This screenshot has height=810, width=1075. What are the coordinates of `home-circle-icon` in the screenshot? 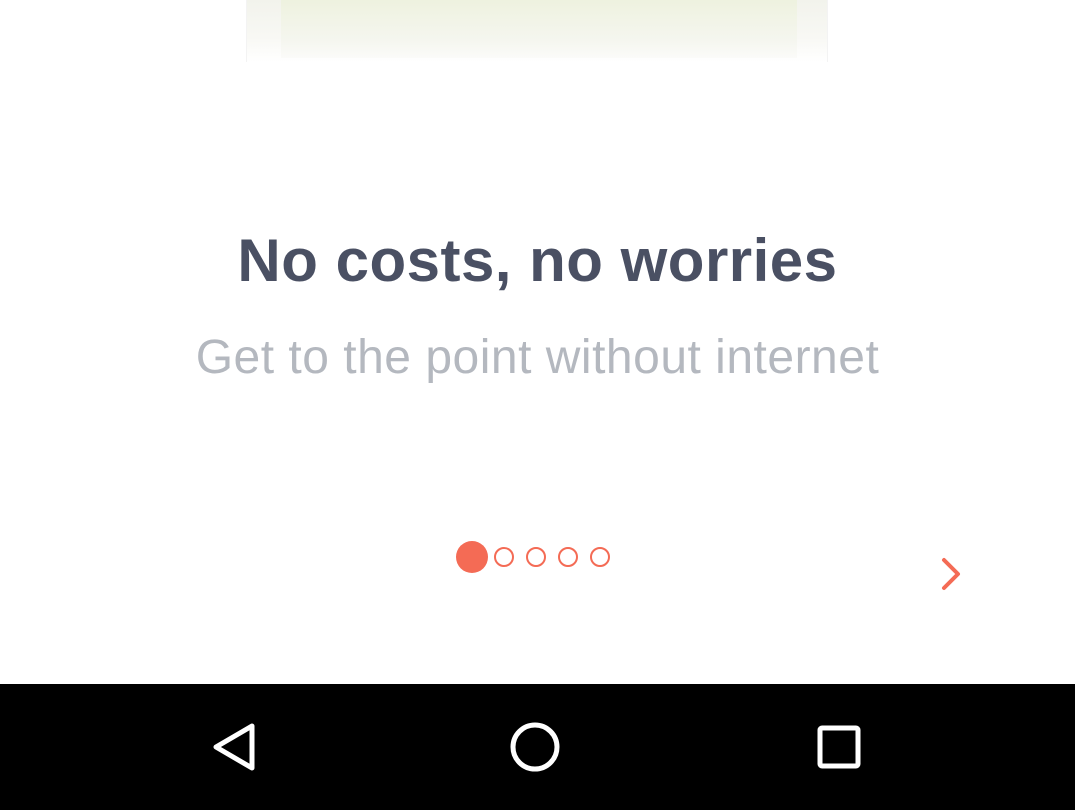 It's located at (535, 747).